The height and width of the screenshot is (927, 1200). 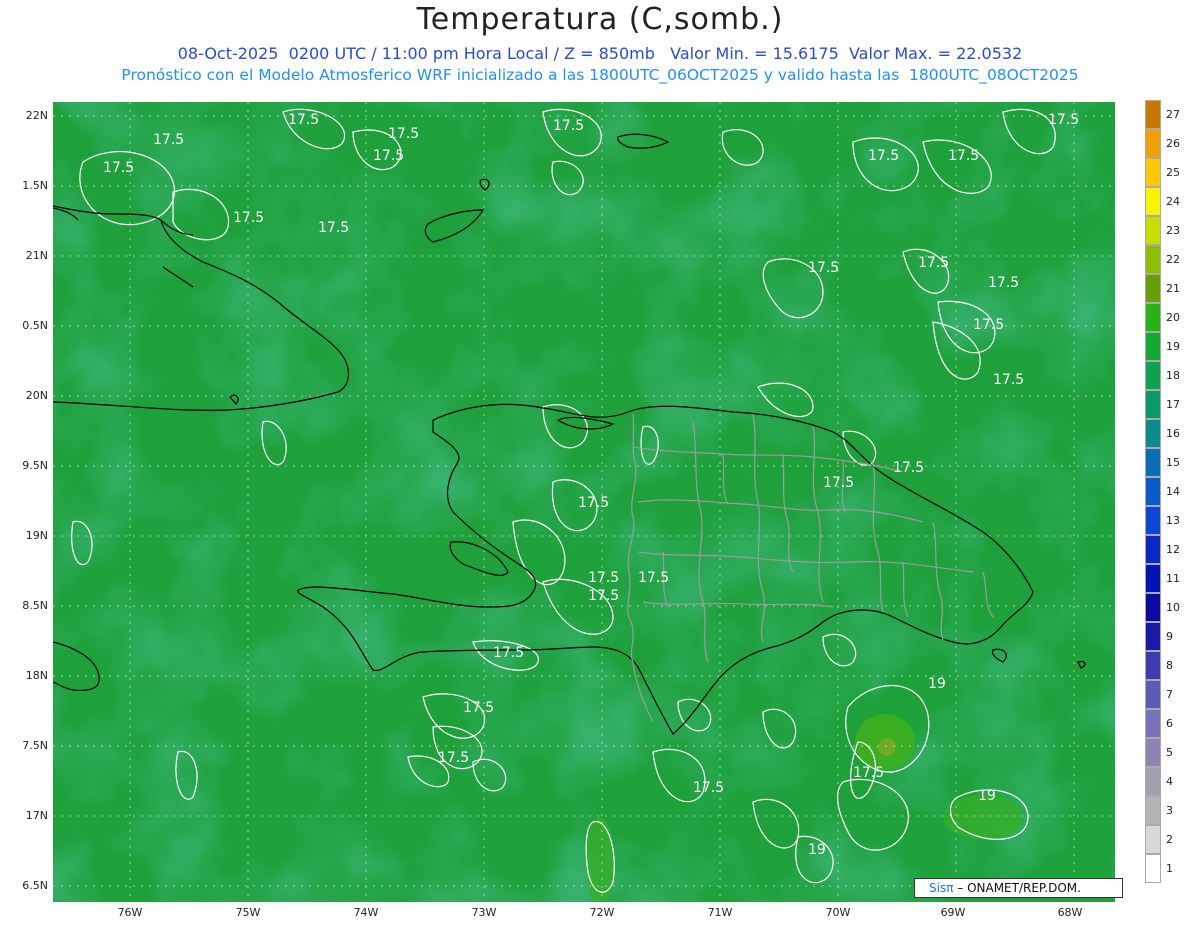 What do you see at coordinates (35, 465) in the screenshot?
I see `latitude-label: 9.5N` at bounding box center [35, 465].